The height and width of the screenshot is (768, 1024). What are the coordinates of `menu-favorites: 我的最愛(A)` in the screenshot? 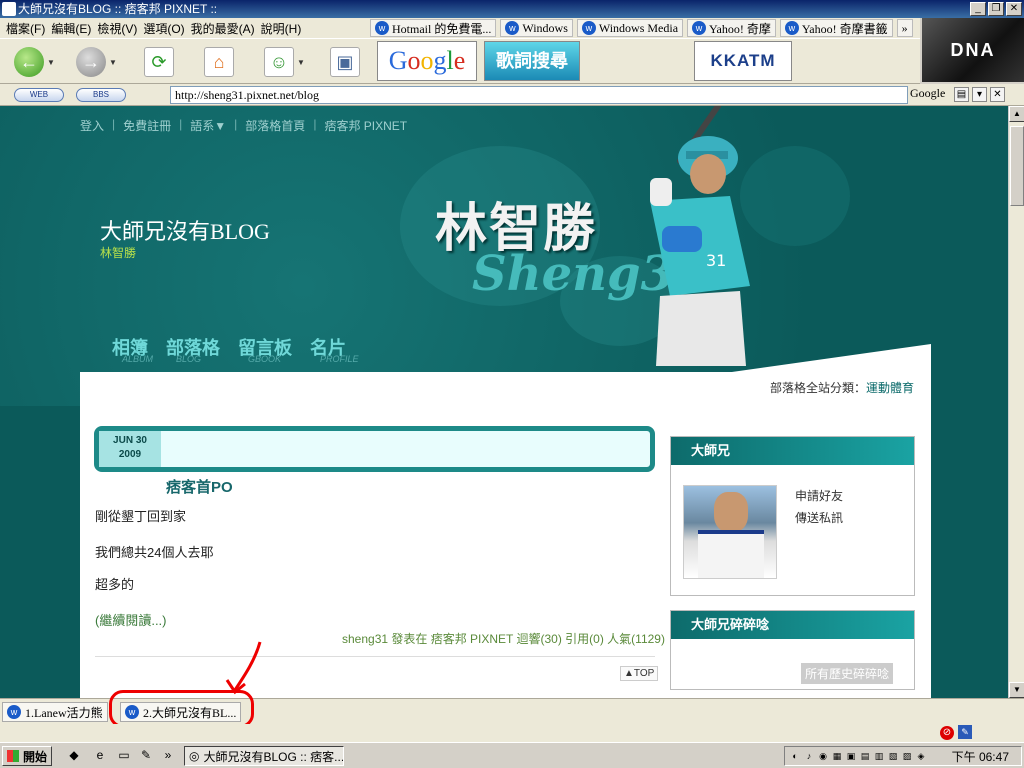 It's located at (223, 28).